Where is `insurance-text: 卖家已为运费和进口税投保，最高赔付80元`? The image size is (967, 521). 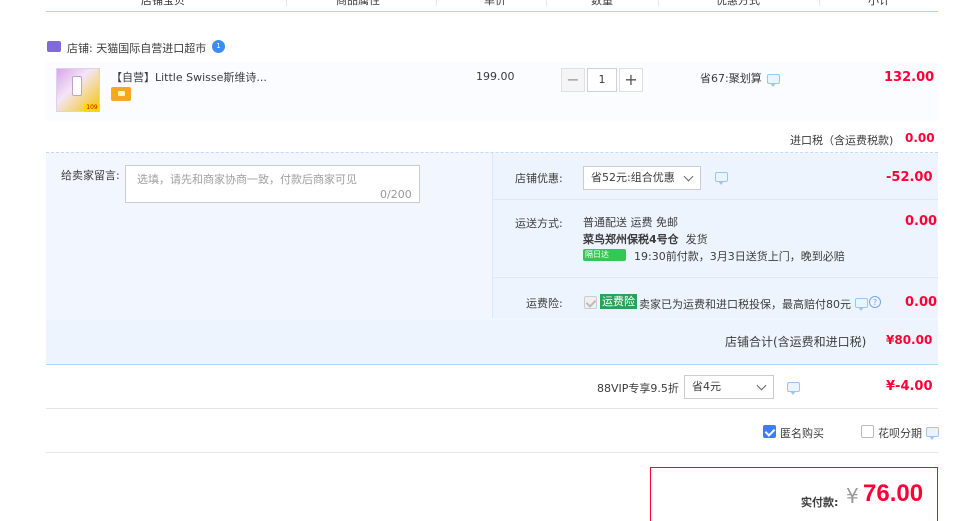
insurance-text: 卖家已为运费和进口税投保，最高赔付80元 is located at coordinates (745, 304).